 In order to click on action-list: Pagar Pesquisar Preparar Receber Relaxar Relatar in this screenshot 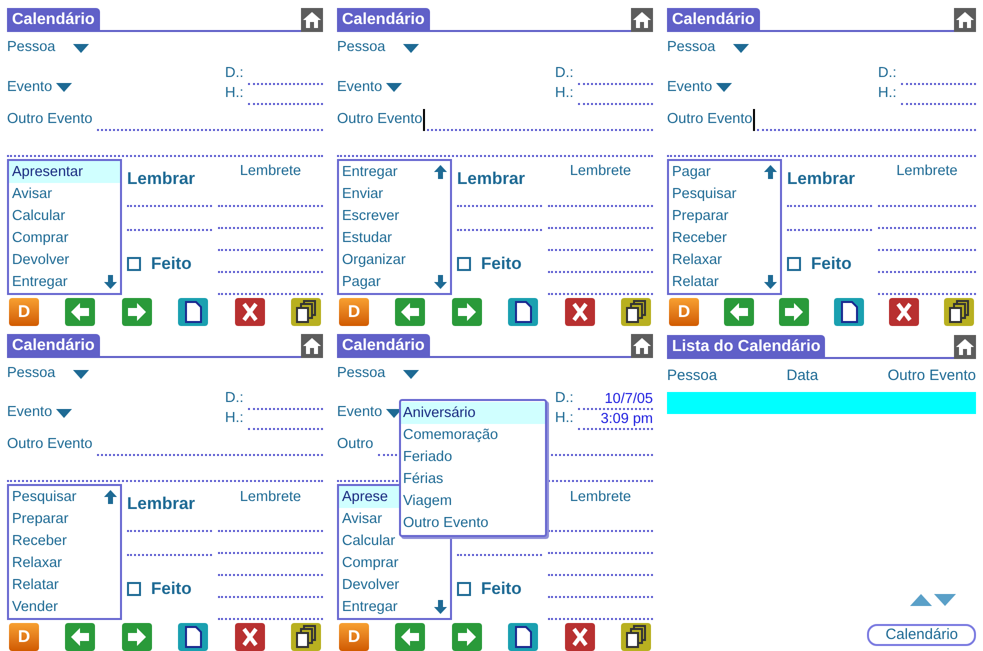, I will do `click(724, 227)`.